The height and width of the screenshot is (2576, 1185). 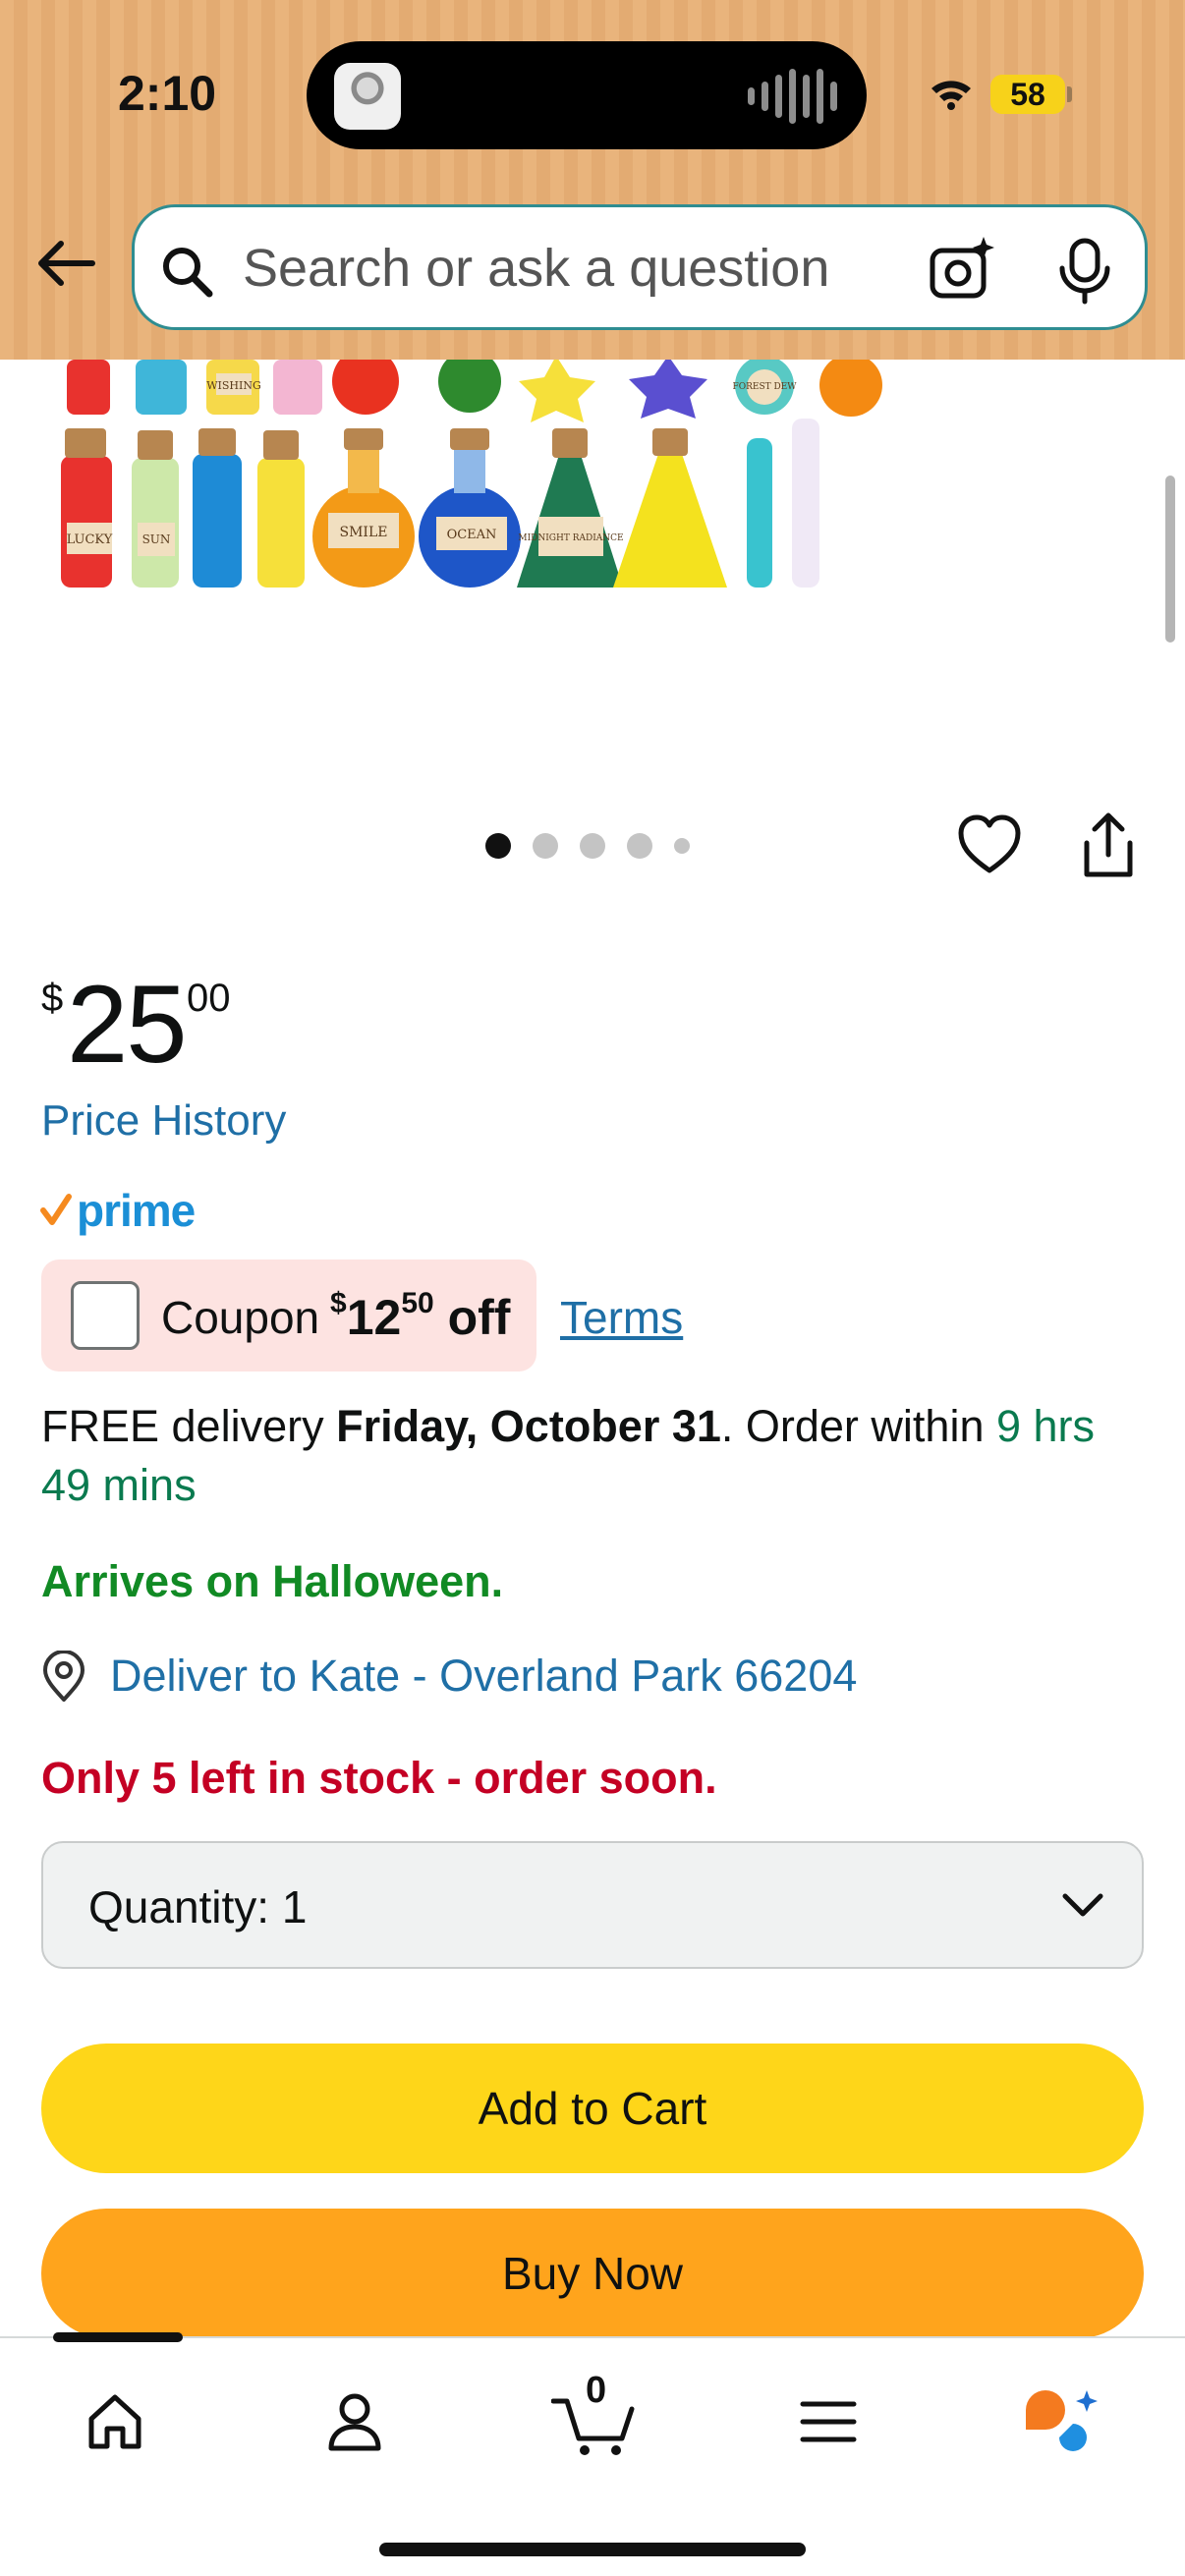 I want to click on scroll-indicator, so click(x=1170, y=559).